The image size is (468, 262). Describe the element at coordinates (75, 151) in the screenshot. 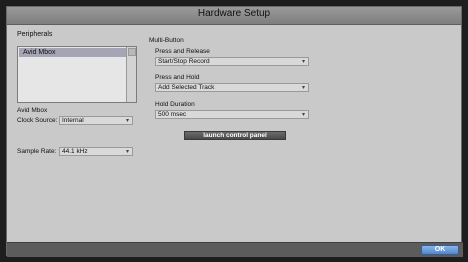

I see `sample-rate-value: 44.1 kHz` at that location.